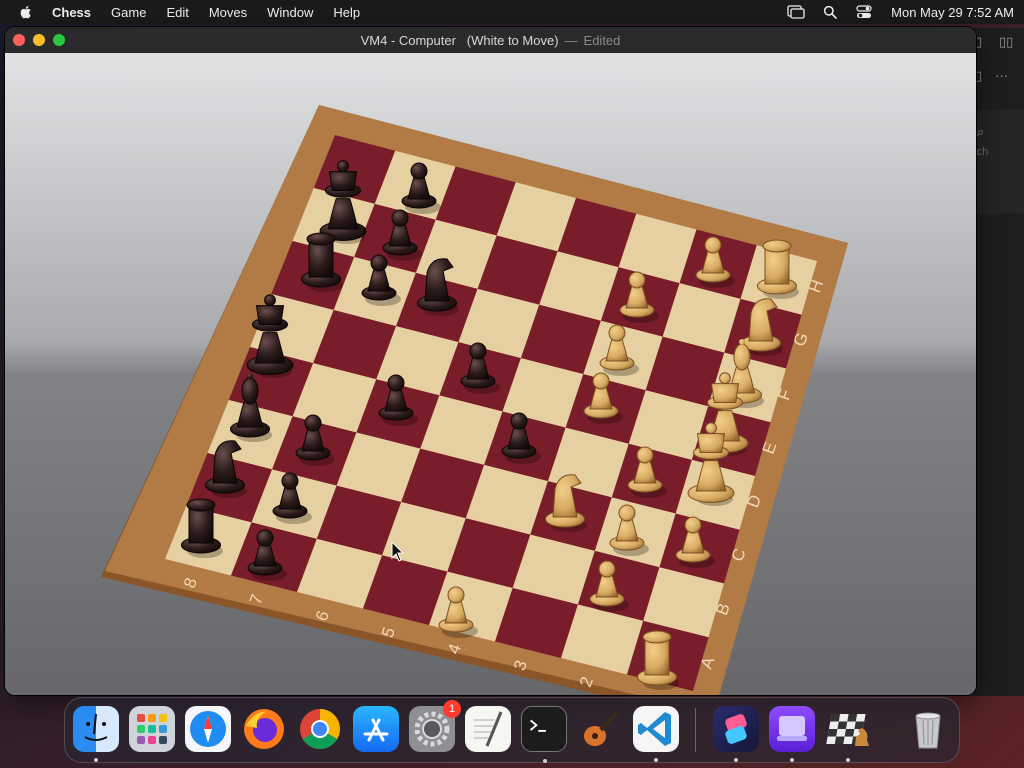 The width and height of the screenshot is (1024, 768). I want to click on dock-system-settings: 1, so click(435, 726).